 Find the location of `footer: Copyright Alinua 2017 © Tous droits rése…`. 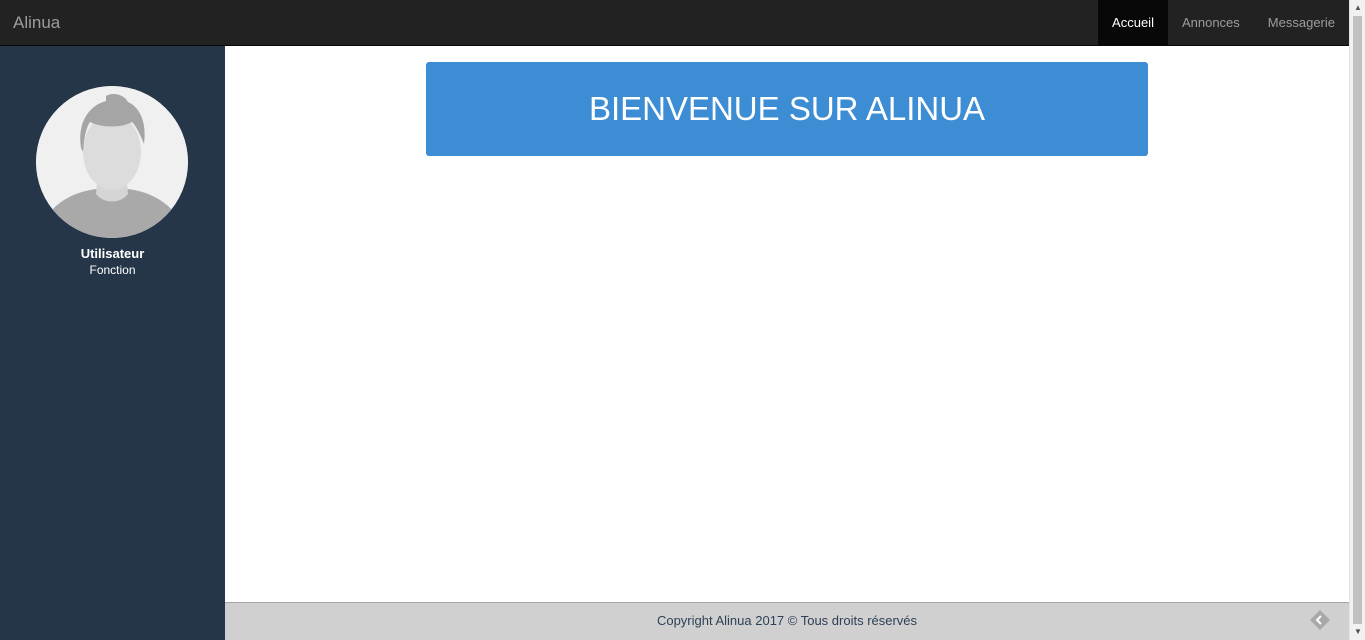

footer: Copyright Alinua 2017 © Tous droits rése… is located at coordinates (787, 621).